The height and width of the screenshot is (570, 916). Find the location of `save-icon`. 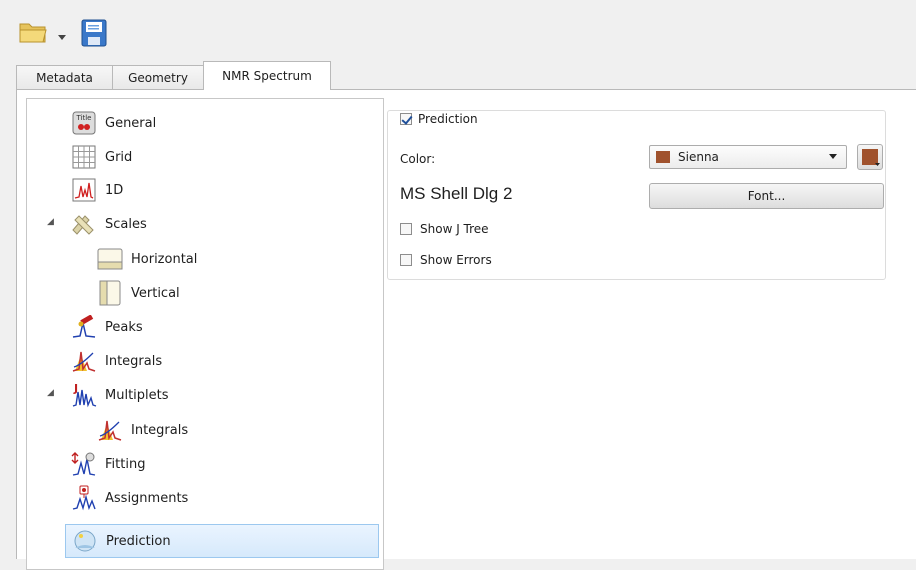

save-icon is located at coordinates (94, 33).